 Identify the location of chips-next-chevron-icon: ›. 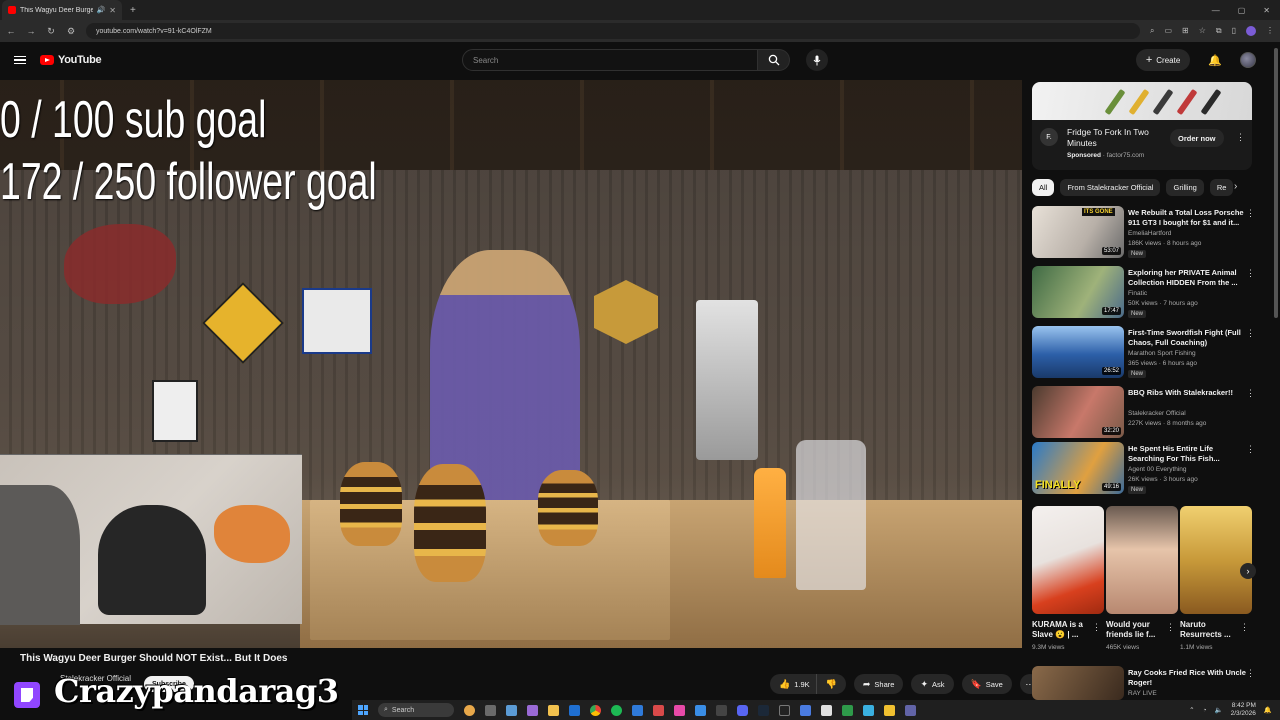
(1235, 186).